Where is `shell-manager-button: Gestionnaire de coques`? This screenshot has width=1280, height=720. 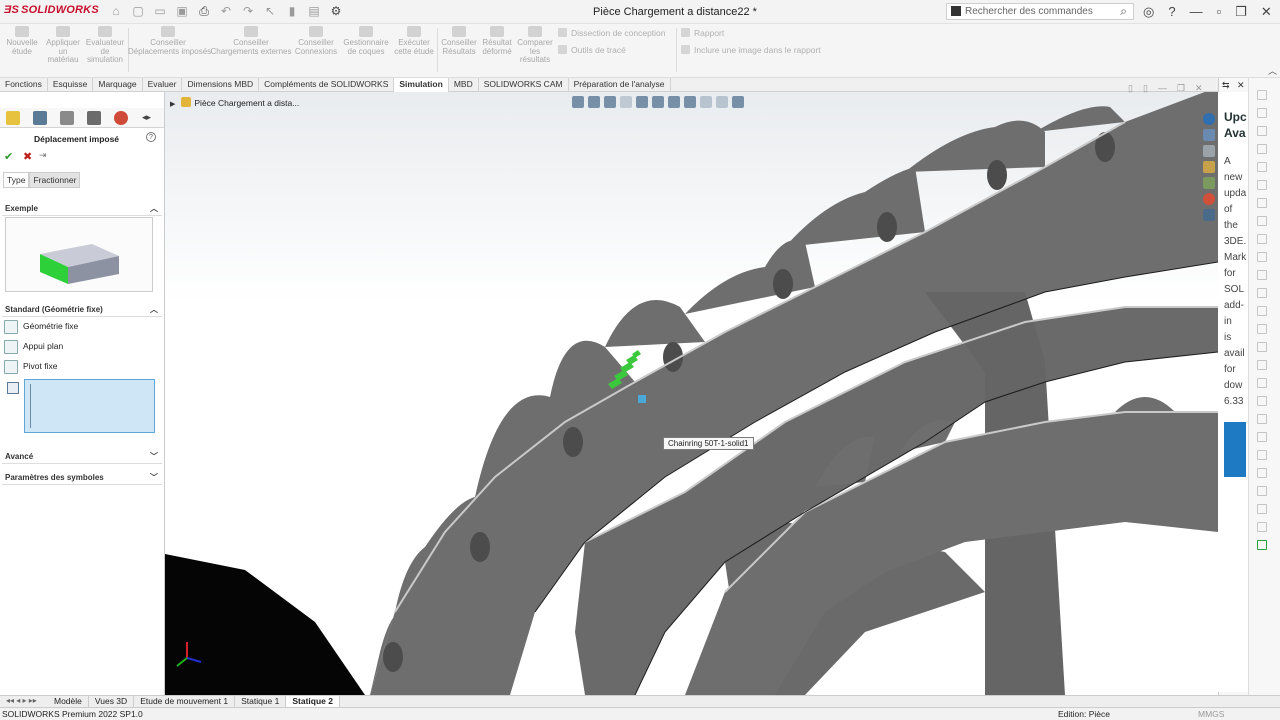
shell-manager-button: Gestionnaire de coques is located at coordinates (366, 41).